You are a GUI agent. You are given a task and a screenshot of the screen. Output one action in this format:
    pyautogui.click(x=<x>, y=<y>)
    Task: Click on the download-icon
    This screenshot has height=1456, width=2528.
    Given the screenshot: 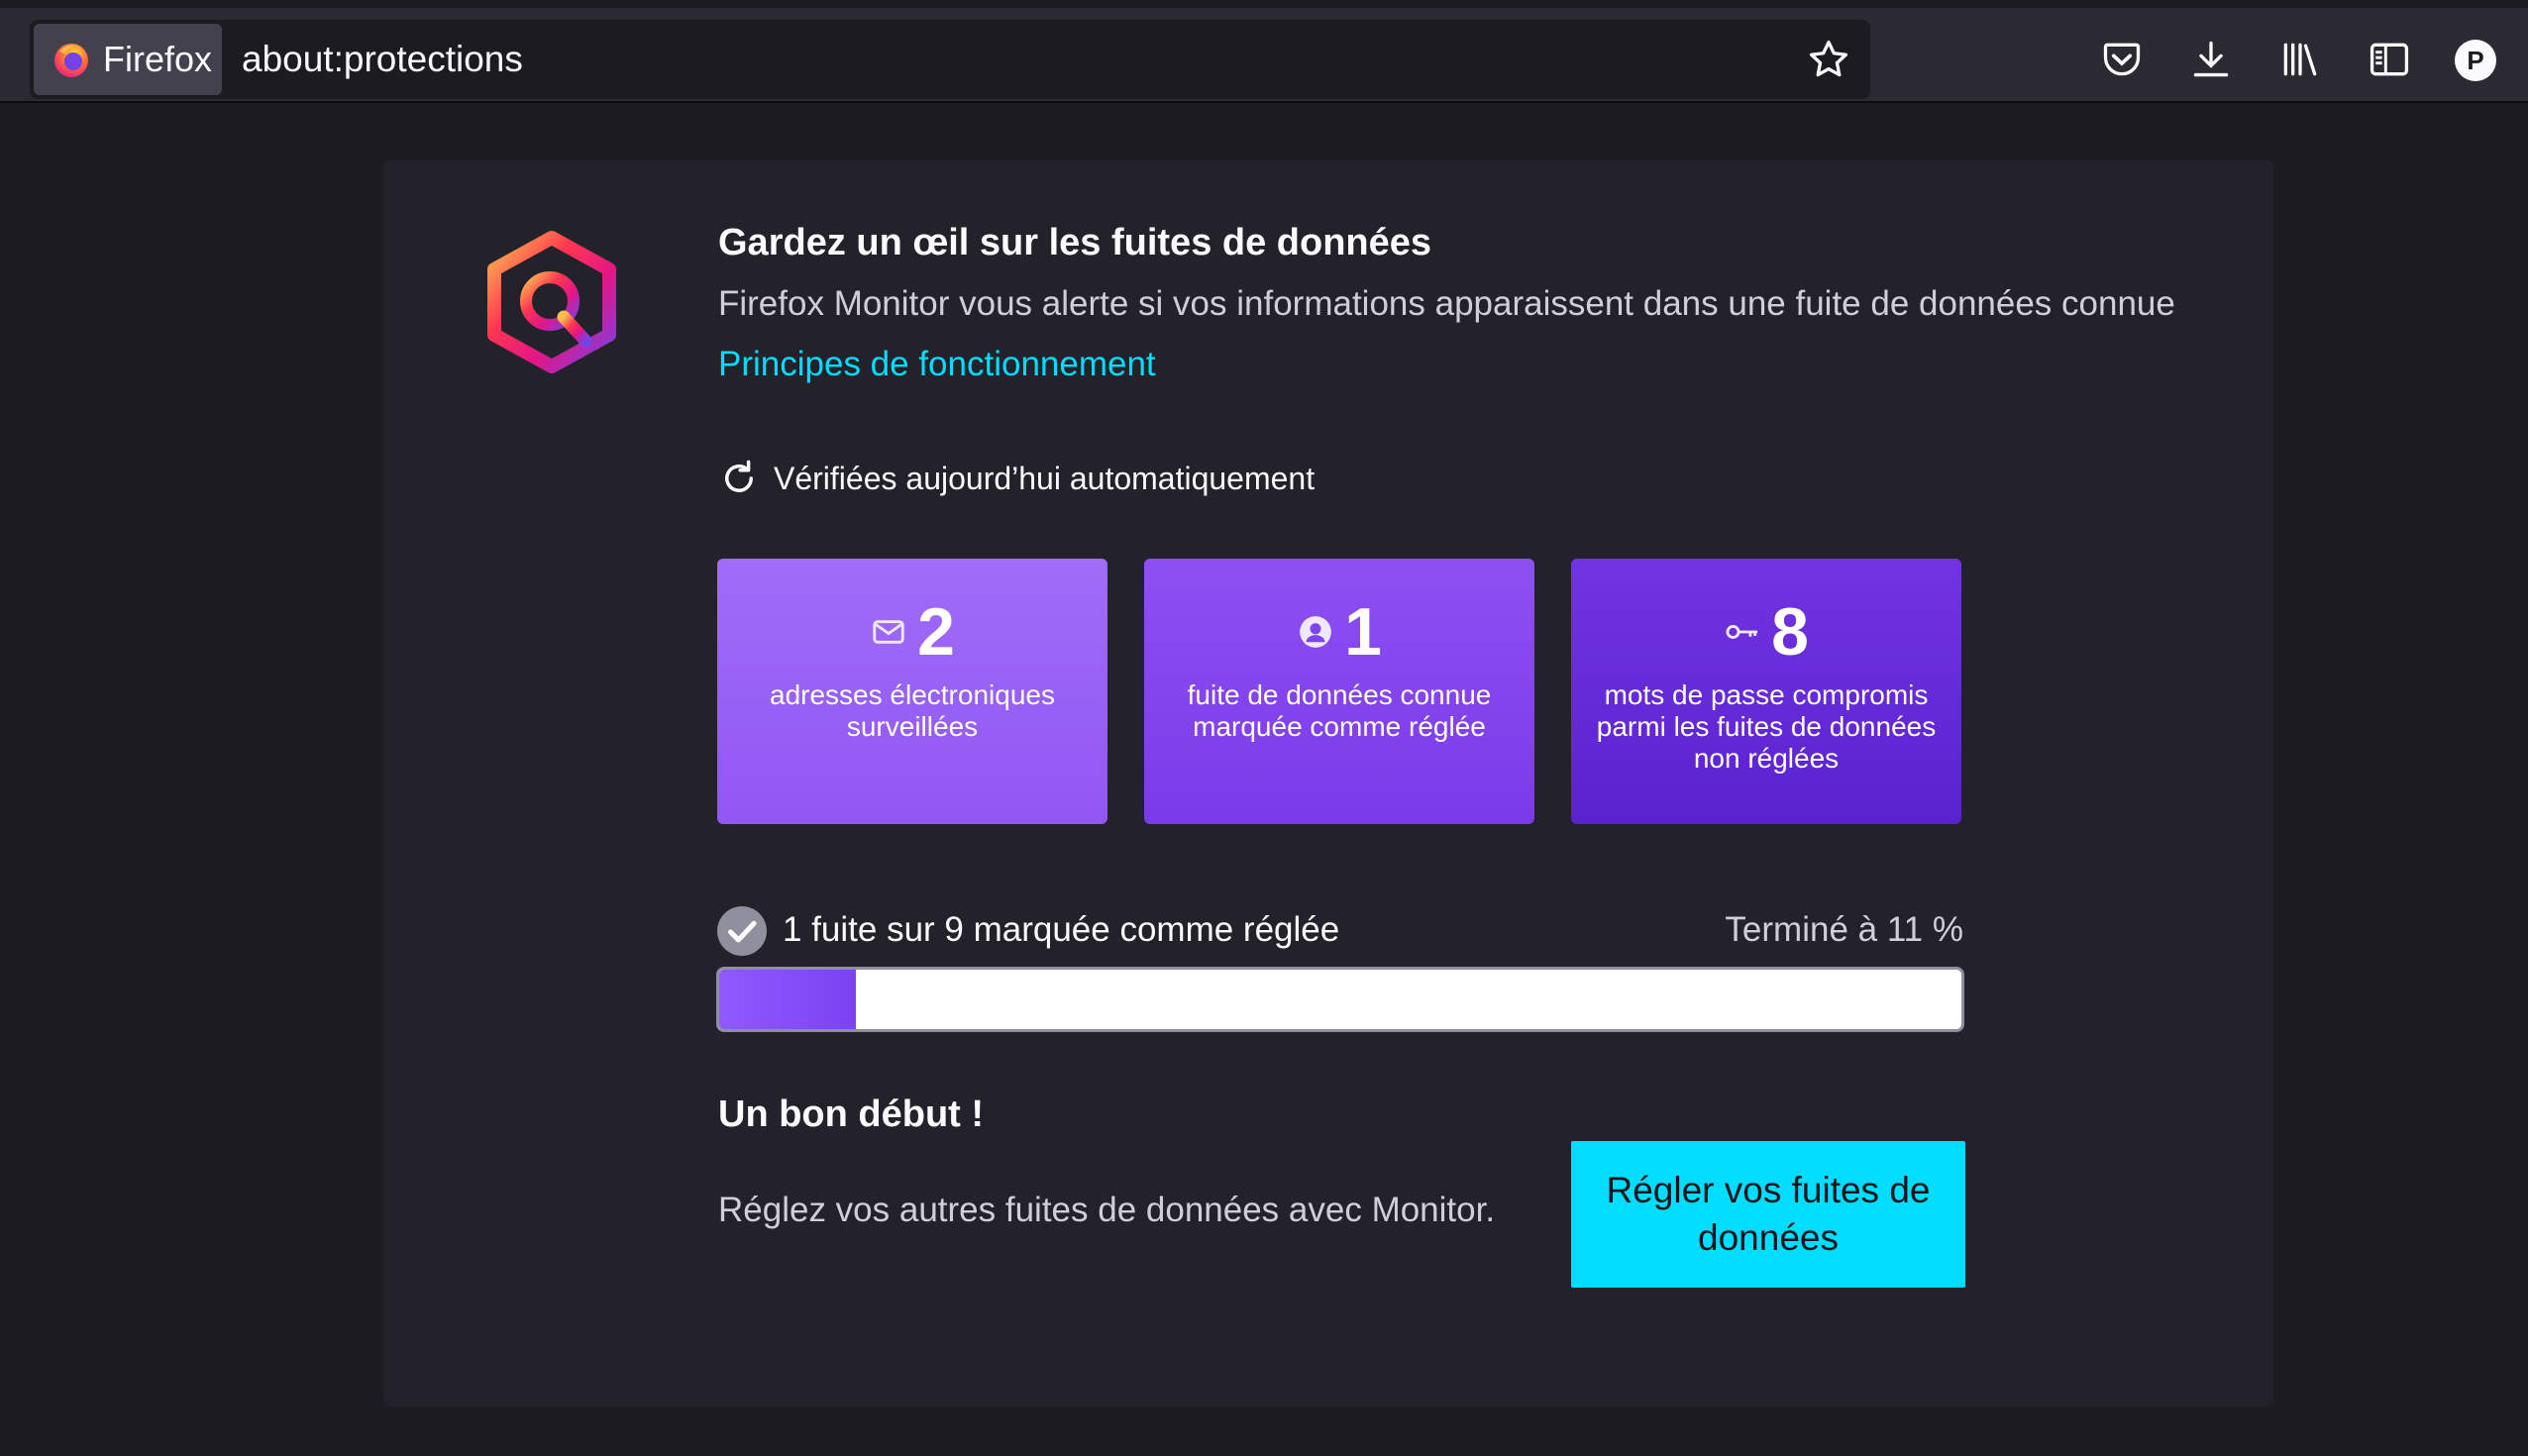 What is the action you would take?
    pyautogui.click(x=2211, y=59)
    